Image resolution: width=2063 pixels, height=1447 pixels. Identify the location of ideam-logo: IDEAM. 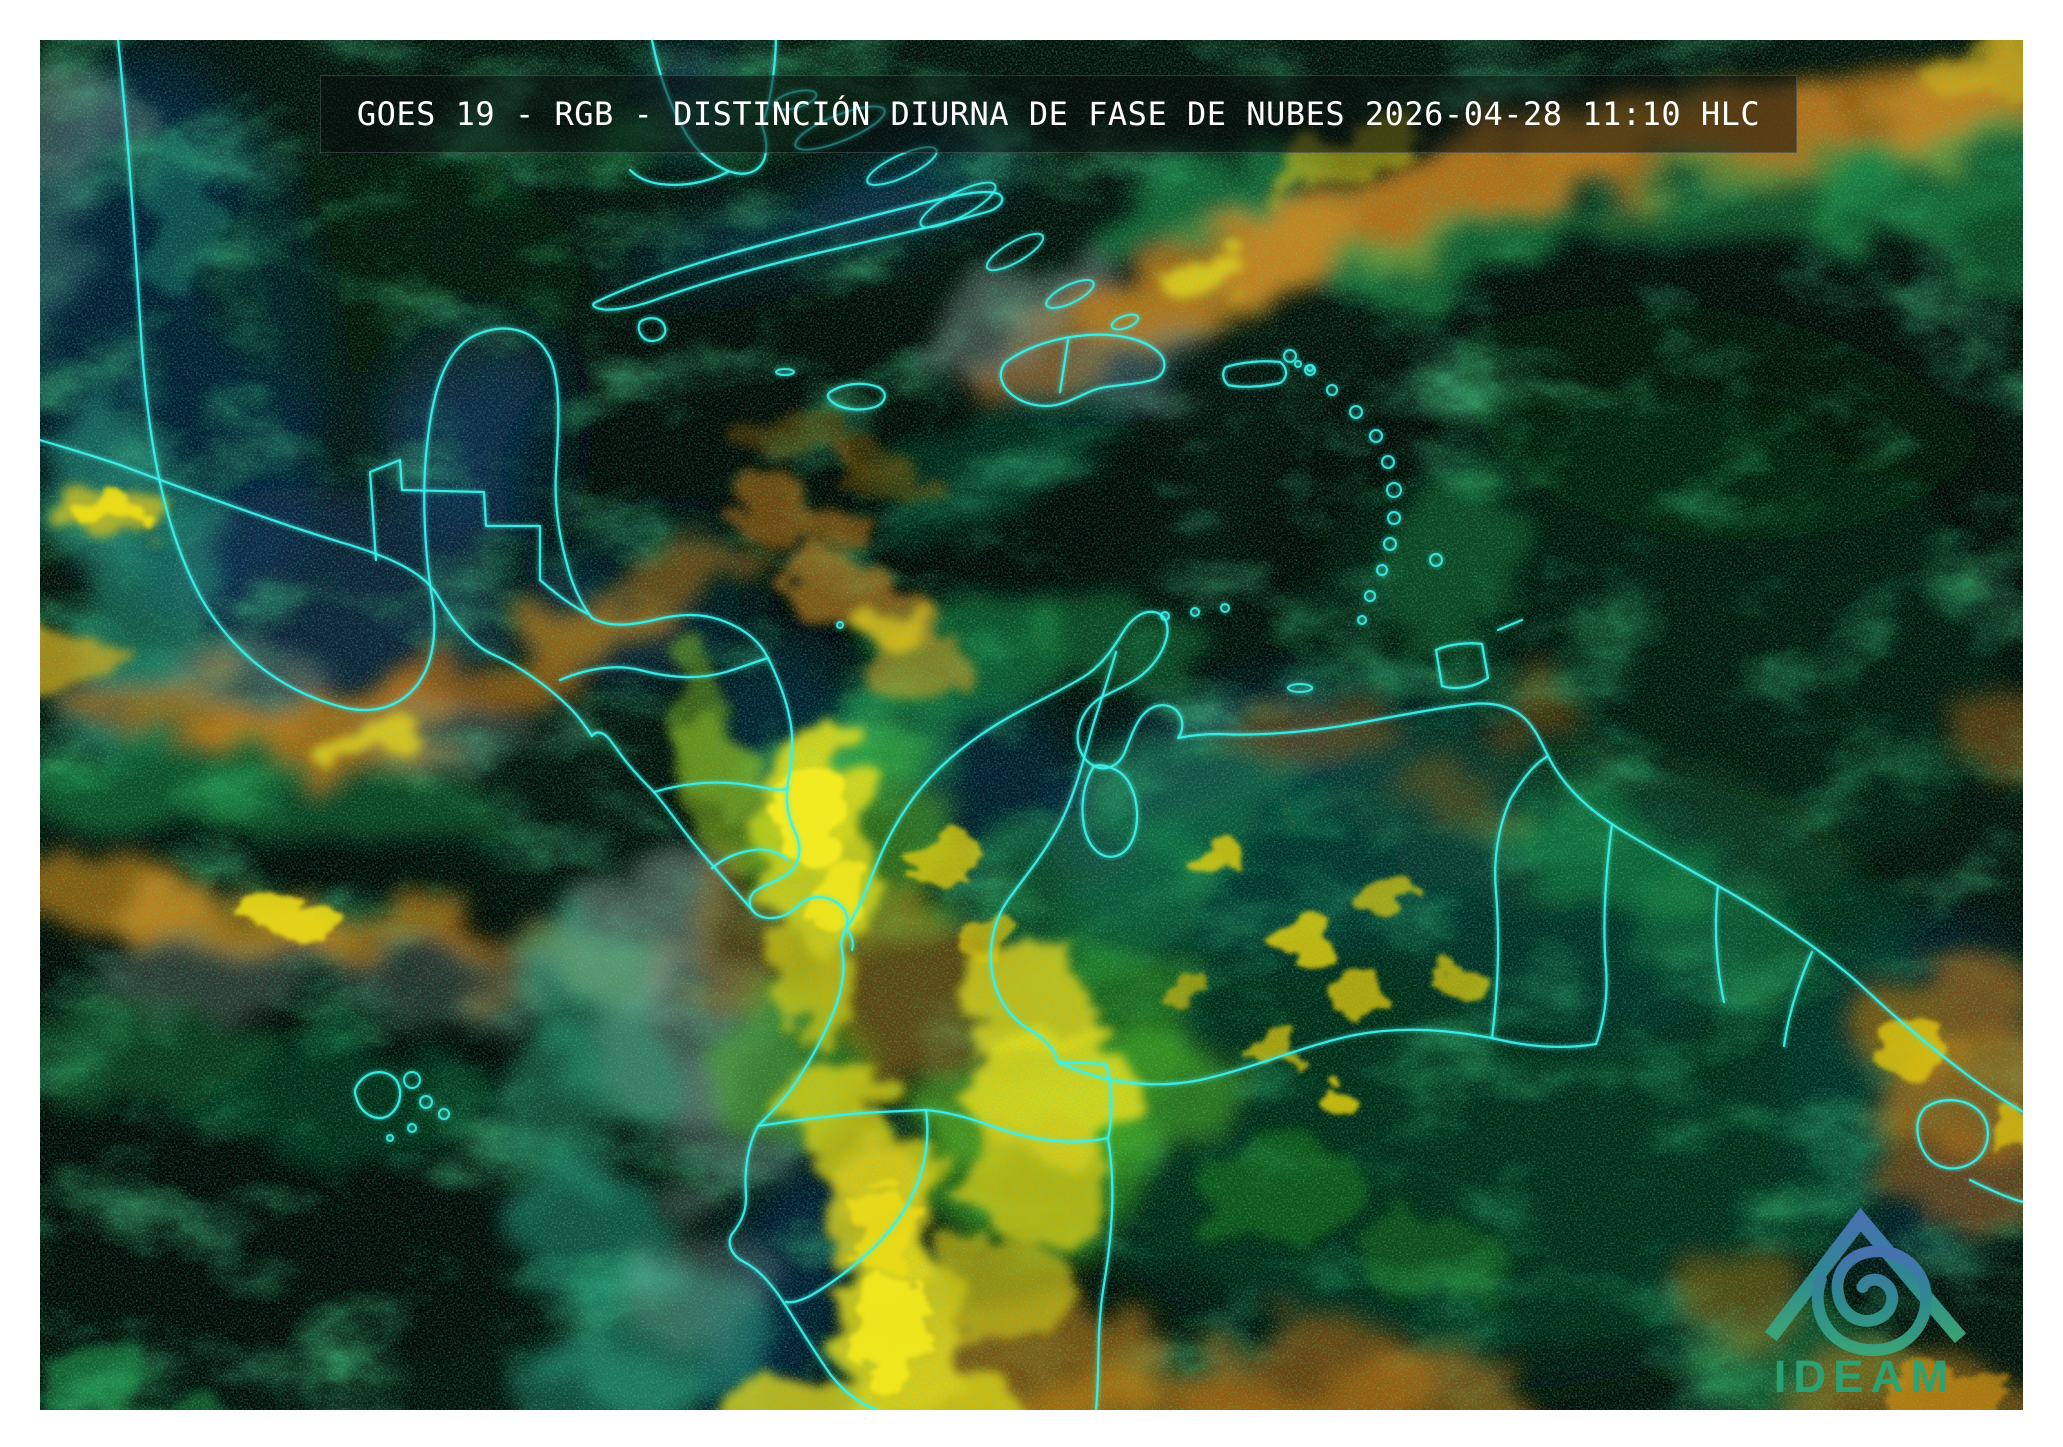
(1864, 1294).